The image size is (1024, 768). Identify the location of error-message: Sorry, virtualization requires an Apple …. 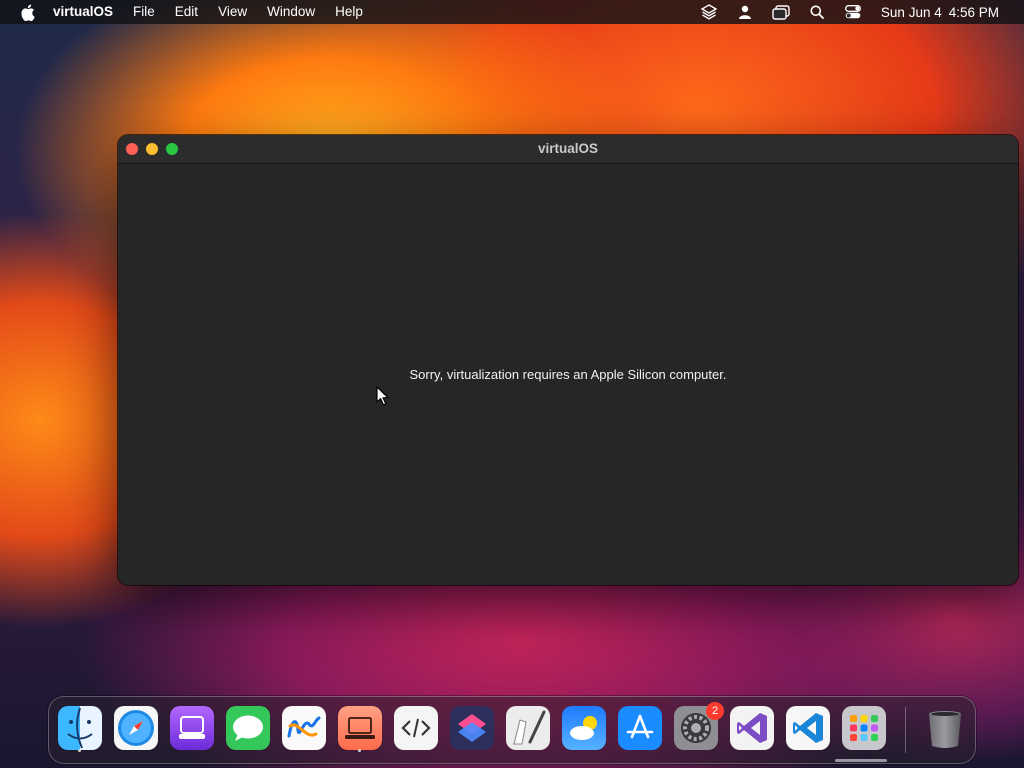
(568, 374).